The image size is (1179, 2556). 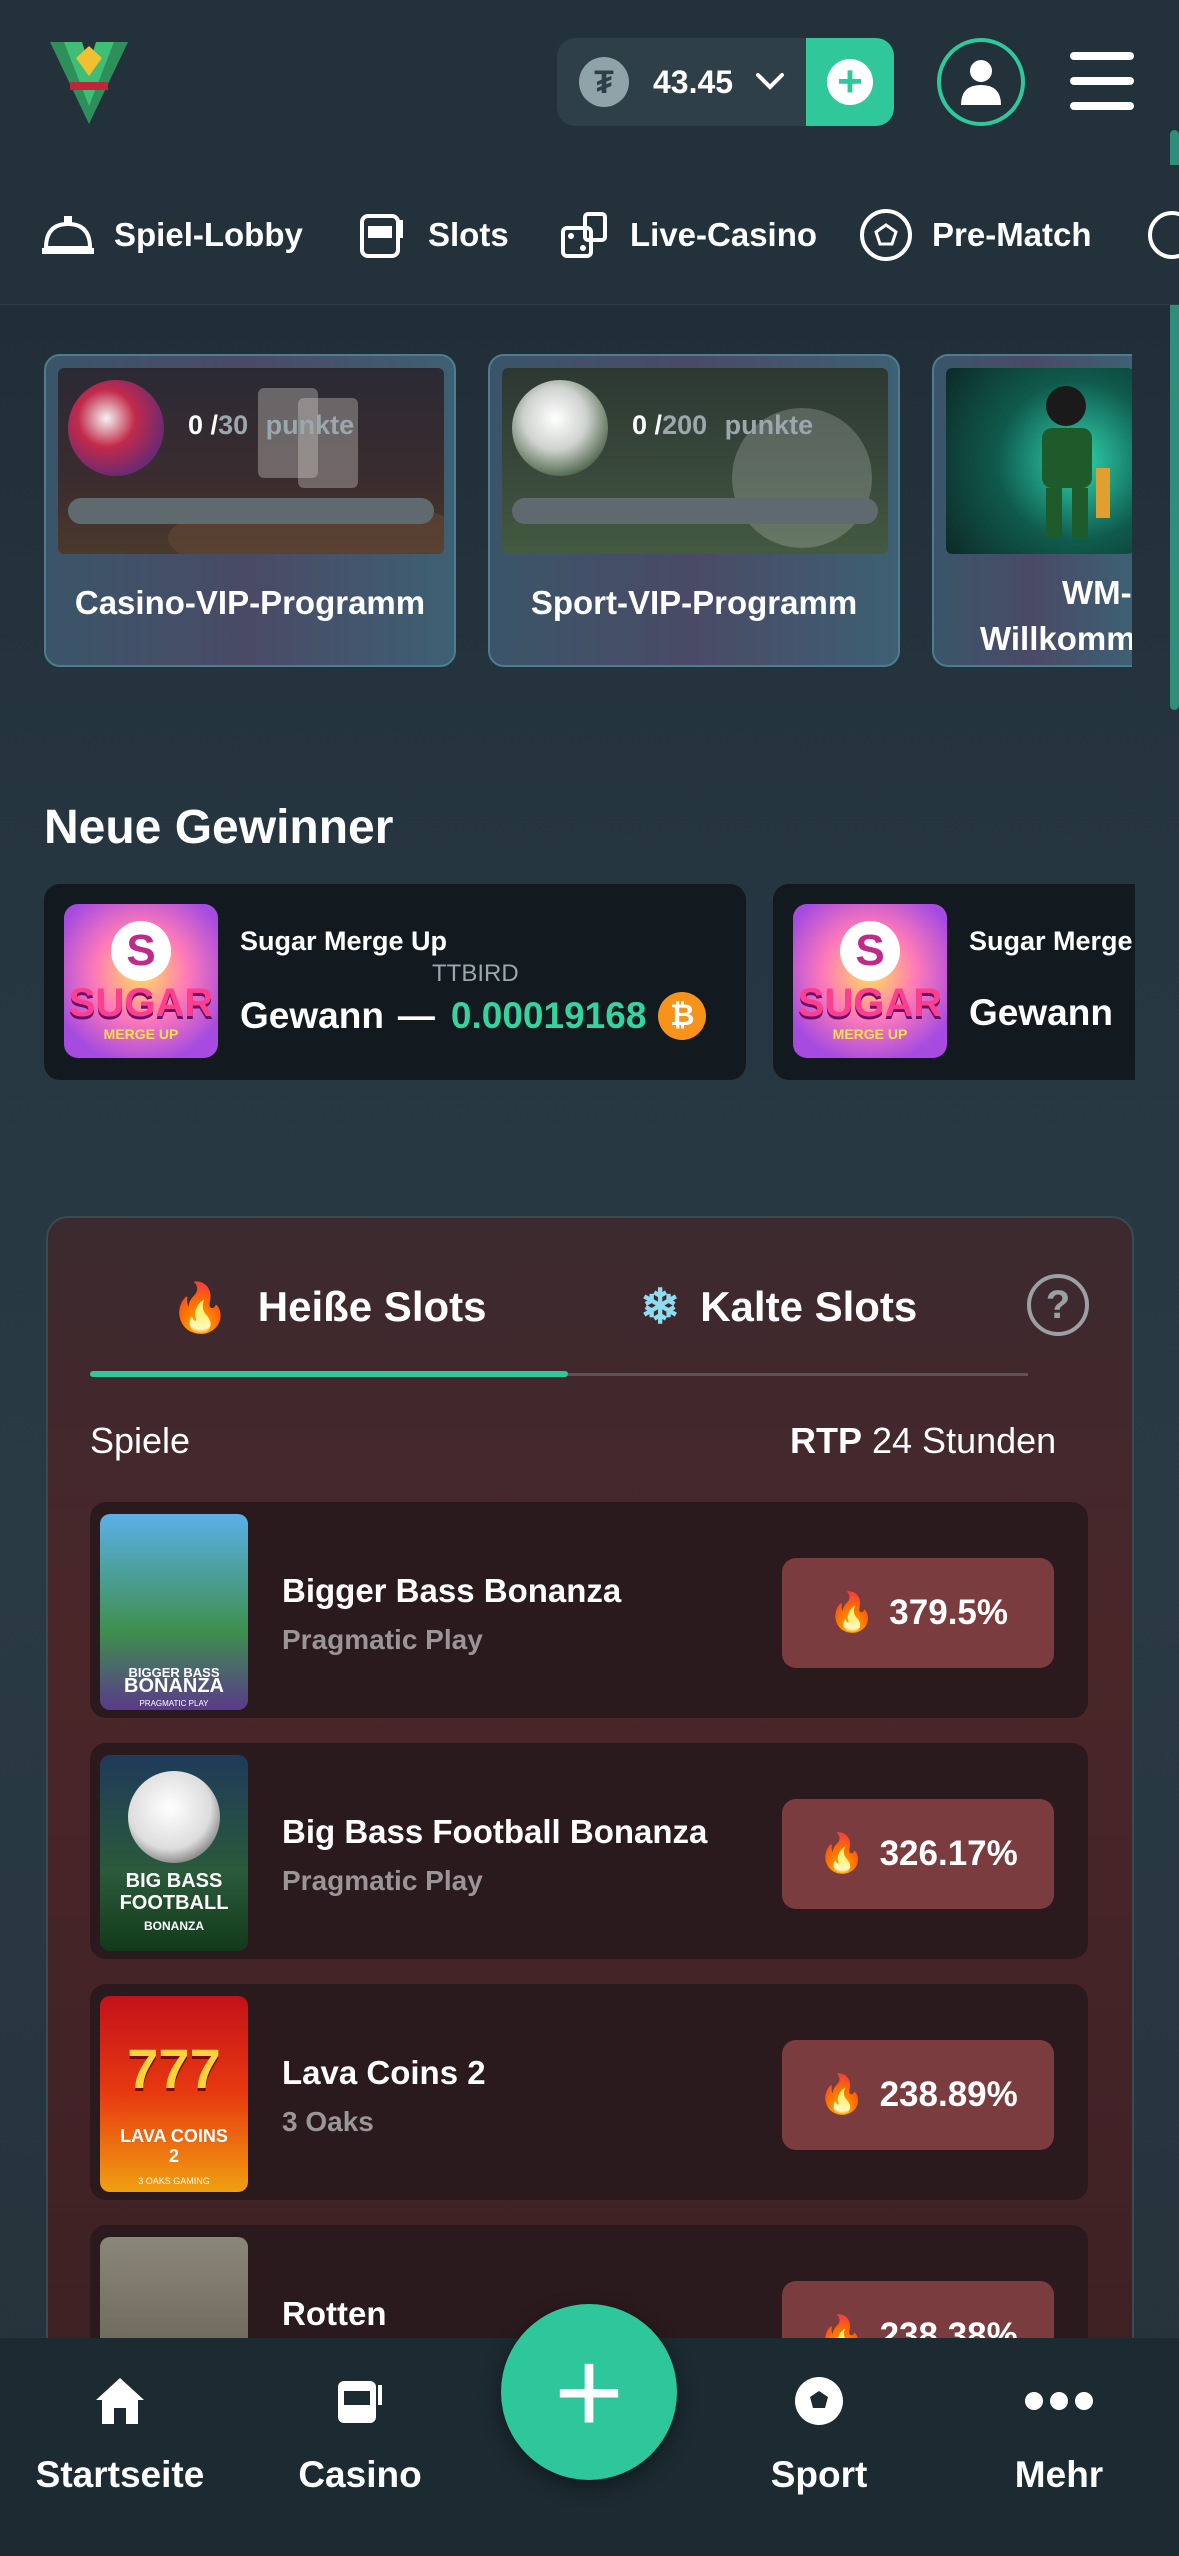 What do you see at coordinates (452, 1590) in the screenshot?
I see `slot-name: Bigger Bass Bonanza` at bounding box center [452, 1590].